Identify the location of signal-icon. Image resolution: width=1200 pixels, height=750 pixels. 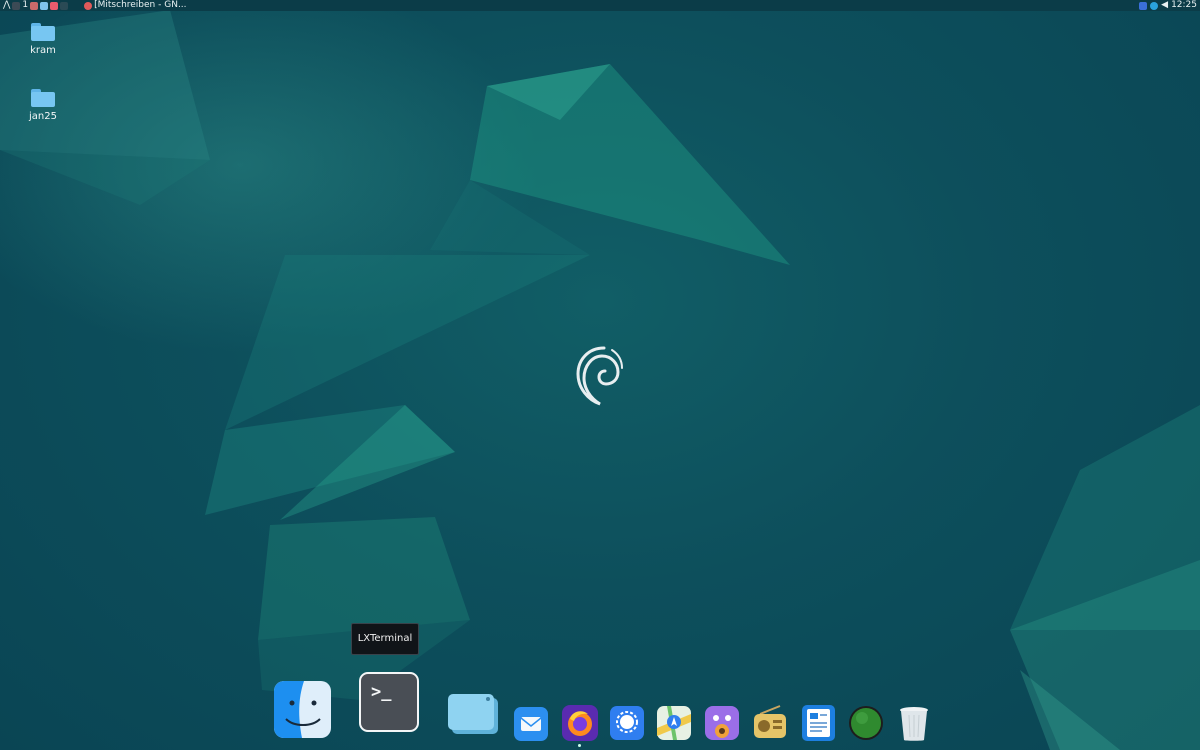
(627, 723).